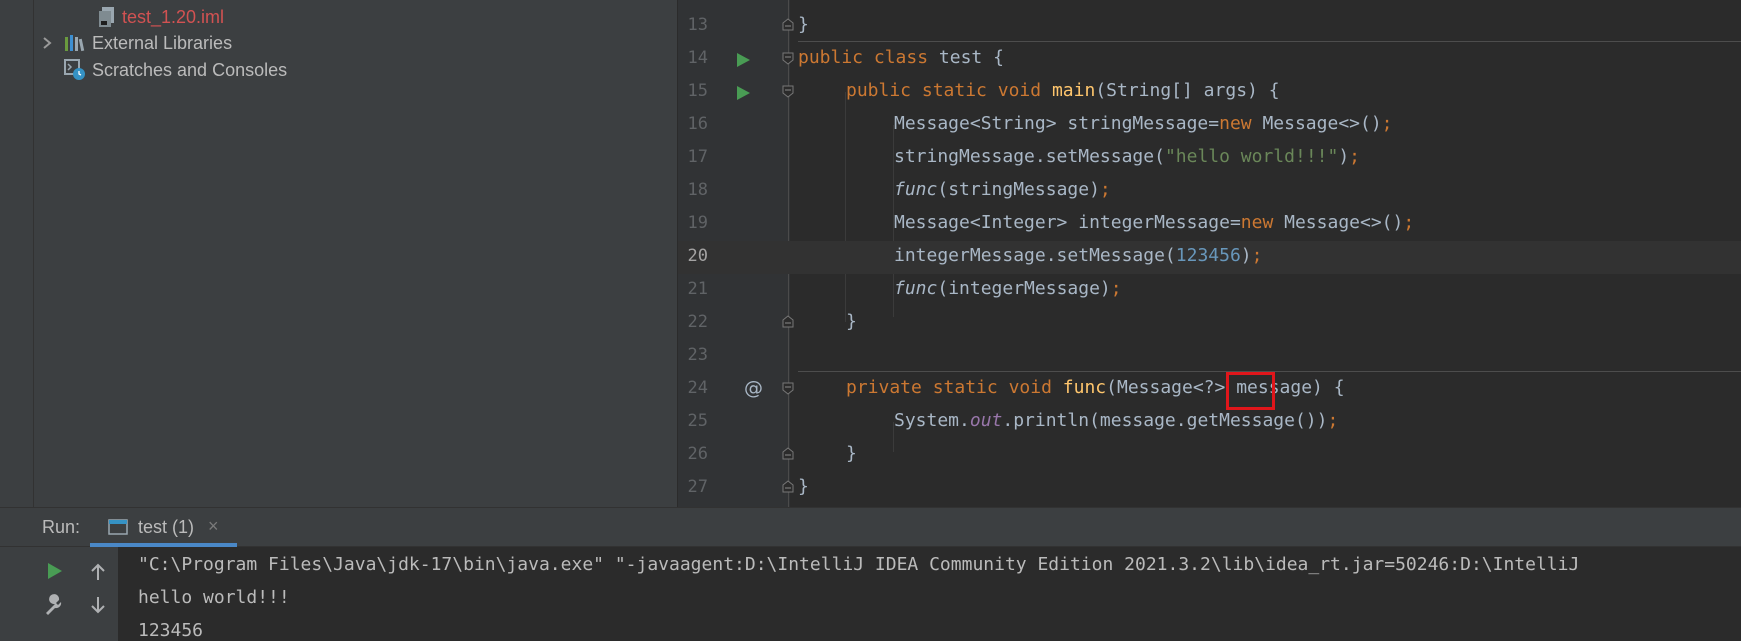 This screenshot has height=641, width=1741. I want to click on wildcard-type: <?>, so click(1209, 387).